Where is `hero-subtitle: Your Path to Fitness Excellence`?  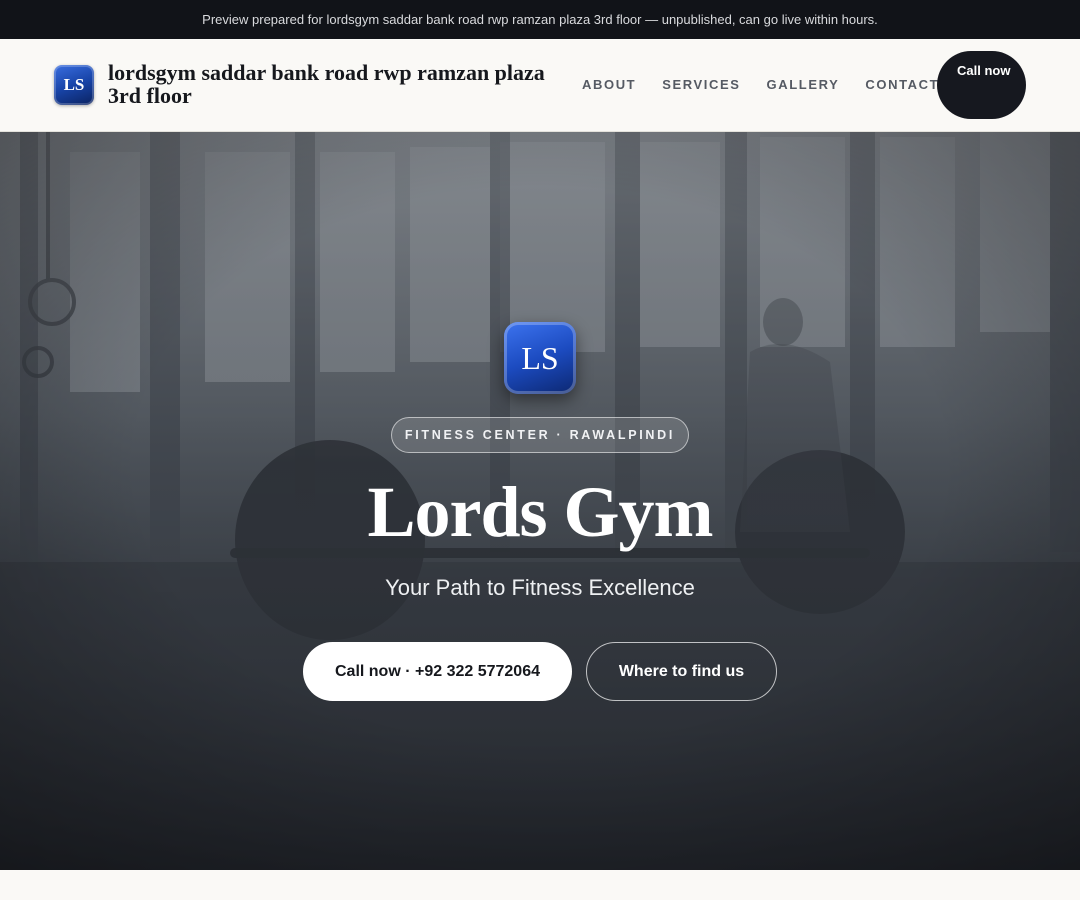
hero-subtitle: Your Path to Fitness Excellence is located at coordinates (540, 587).